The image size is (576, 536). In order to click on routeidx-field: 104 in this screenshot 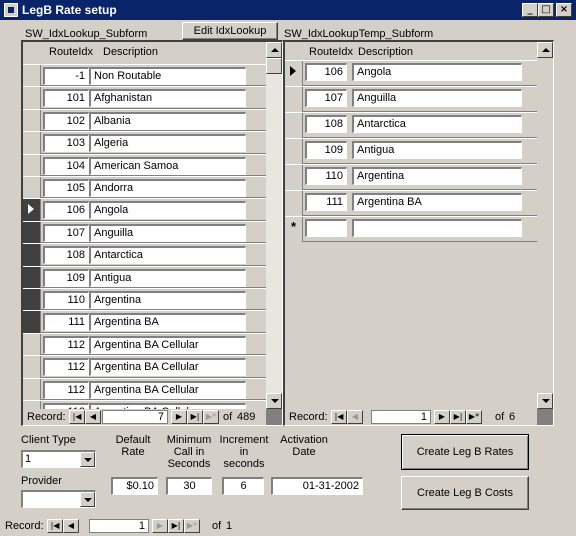, I will do `click(66, 165)`.